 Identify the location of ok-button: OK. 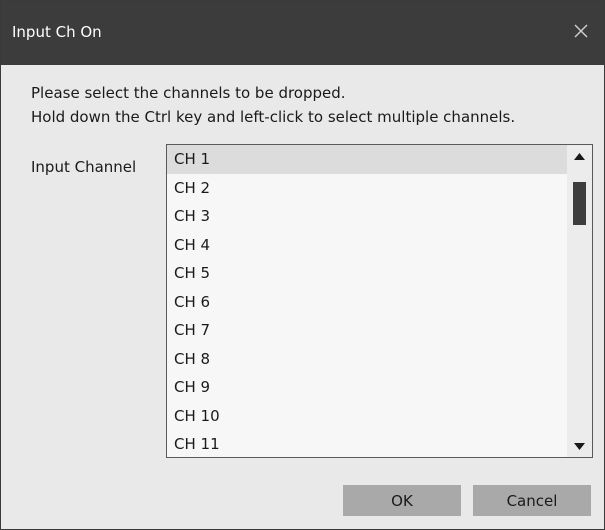
(402, 500).